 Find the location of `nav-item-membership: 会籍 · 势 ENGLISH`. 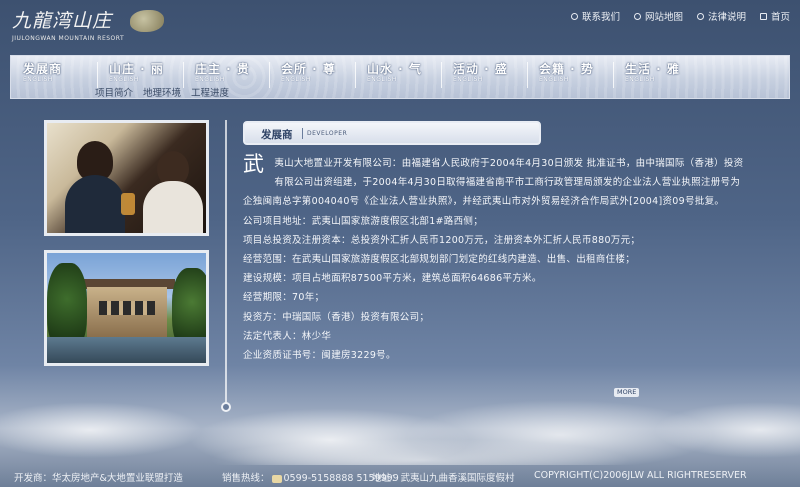

nav-item-membership: 会籍 · 势 ENGLISH is located at coordinates (570, 74).